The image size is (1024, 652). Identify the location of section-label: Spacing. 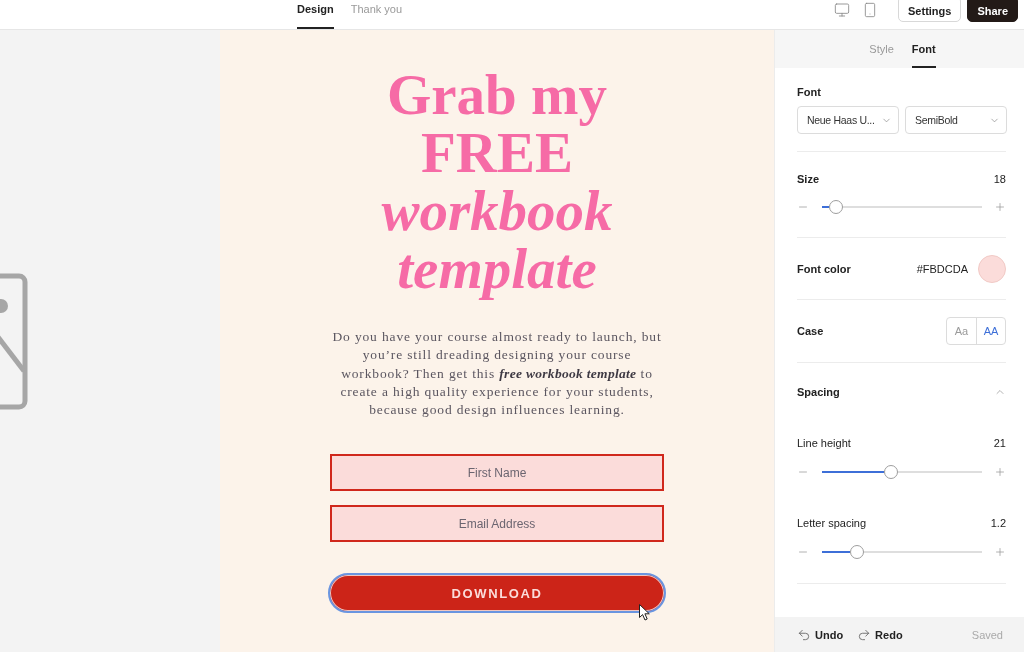
(818, 392).